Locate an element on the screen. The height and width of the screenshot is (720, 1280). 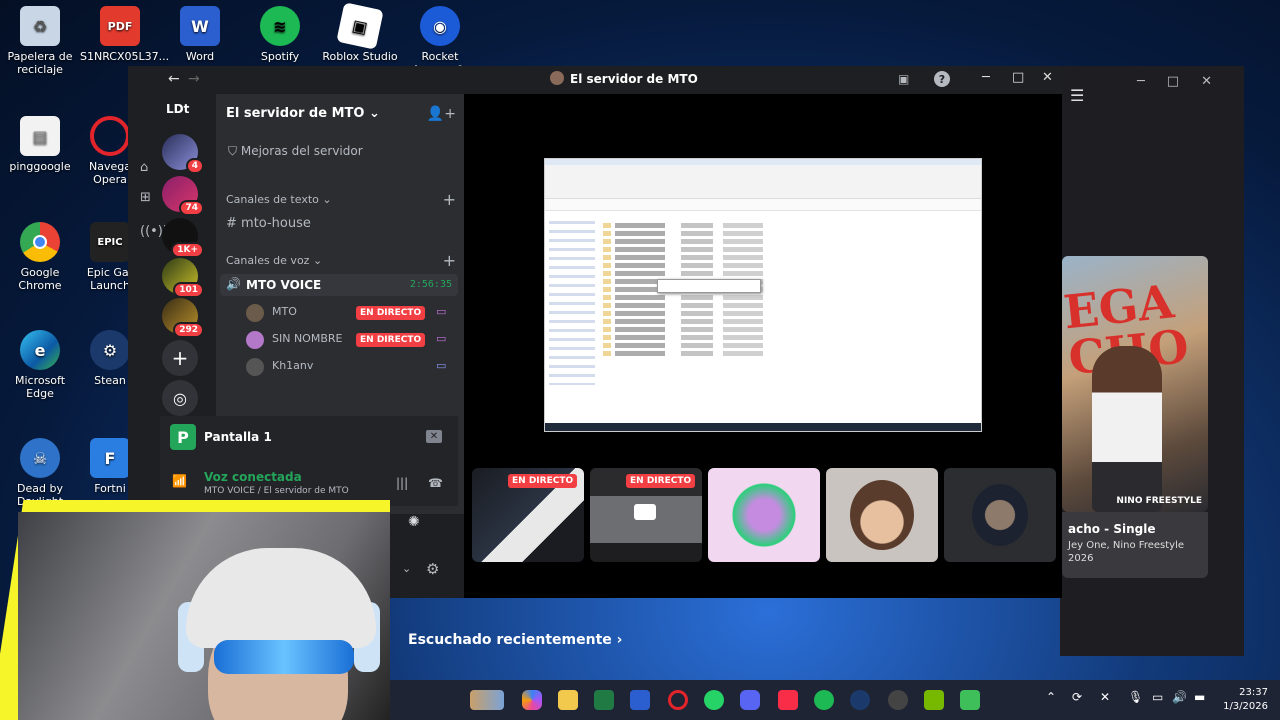
add-server-icon: + is located at coordinates (180, 358).